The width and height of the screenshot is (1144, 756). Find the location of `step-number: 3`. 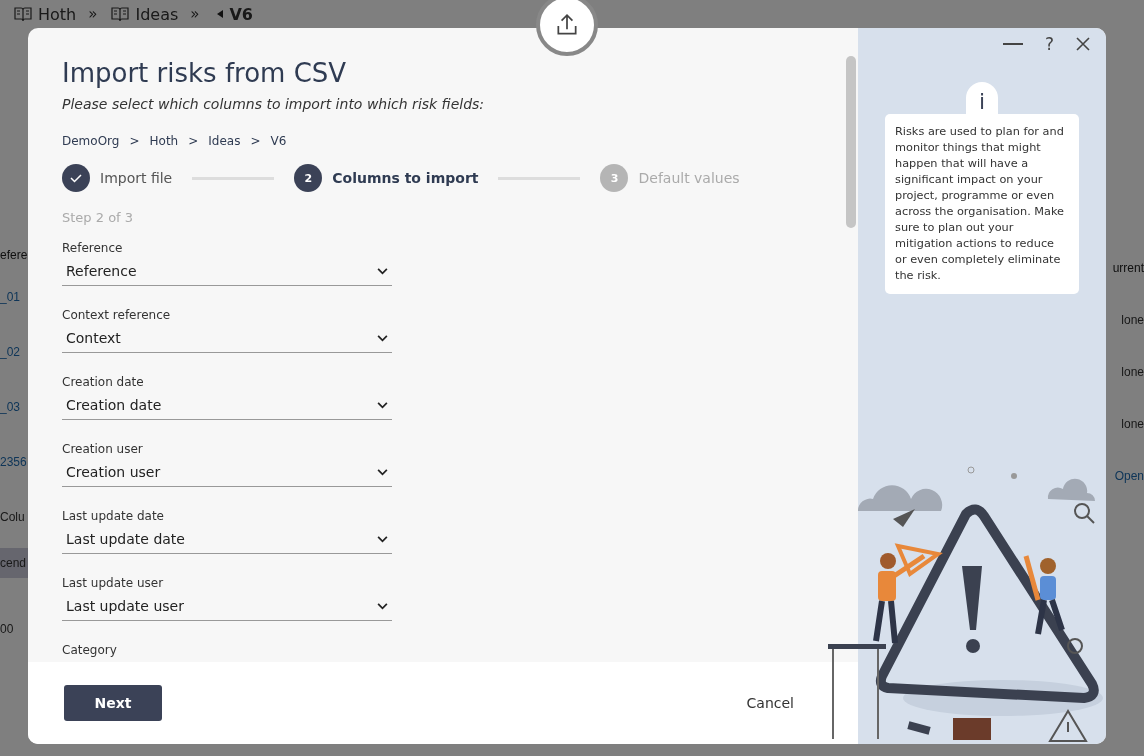

step-number: 3 is located at coordinates (614, 178).